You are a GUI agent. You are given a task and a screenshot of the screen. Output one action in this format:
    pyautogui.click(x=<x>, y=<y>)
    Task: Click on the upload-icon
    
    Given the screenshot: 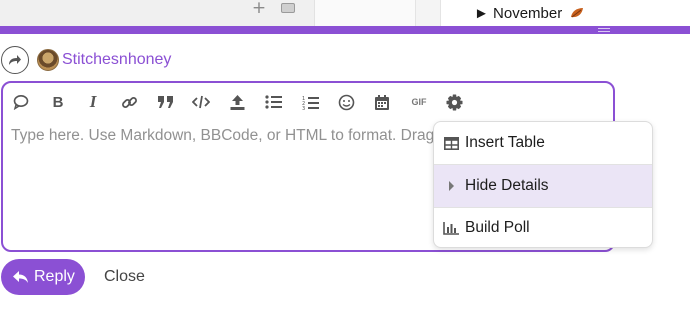 What is the action you would take?
    pyautogui.click(x=237, y=102)
    